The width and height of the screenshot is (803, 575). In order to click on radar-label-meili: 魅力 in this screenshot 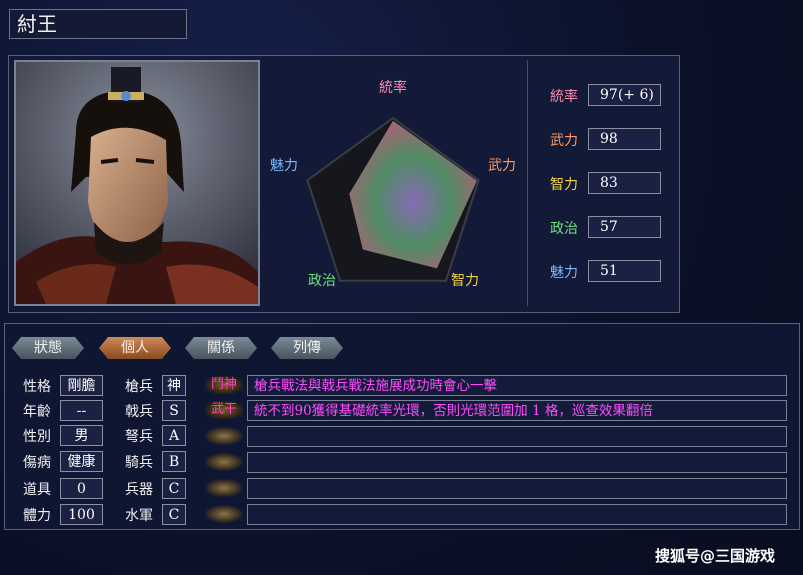, I will do `click(284, 166)`.